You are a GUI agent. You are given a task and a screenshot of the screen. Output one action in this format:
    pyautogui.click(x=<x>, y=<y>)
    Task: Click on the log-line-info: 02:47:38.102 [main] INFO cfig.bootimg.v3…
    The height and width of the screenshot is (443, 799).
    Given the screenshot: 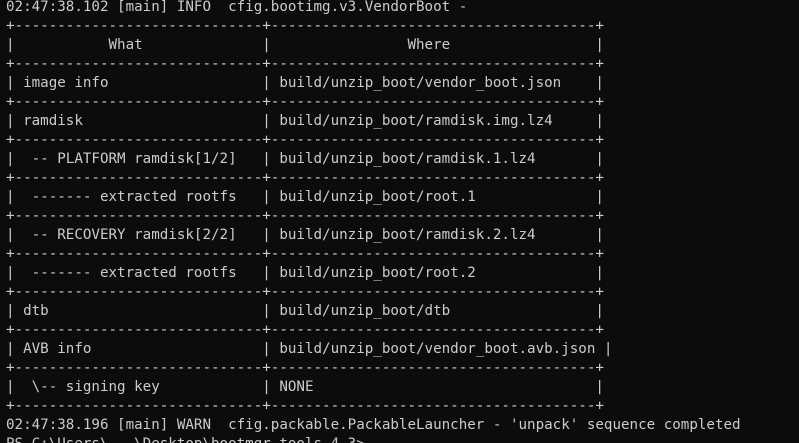 What is the action you would take?
    pyautogui.click(x=237, y=7)
    